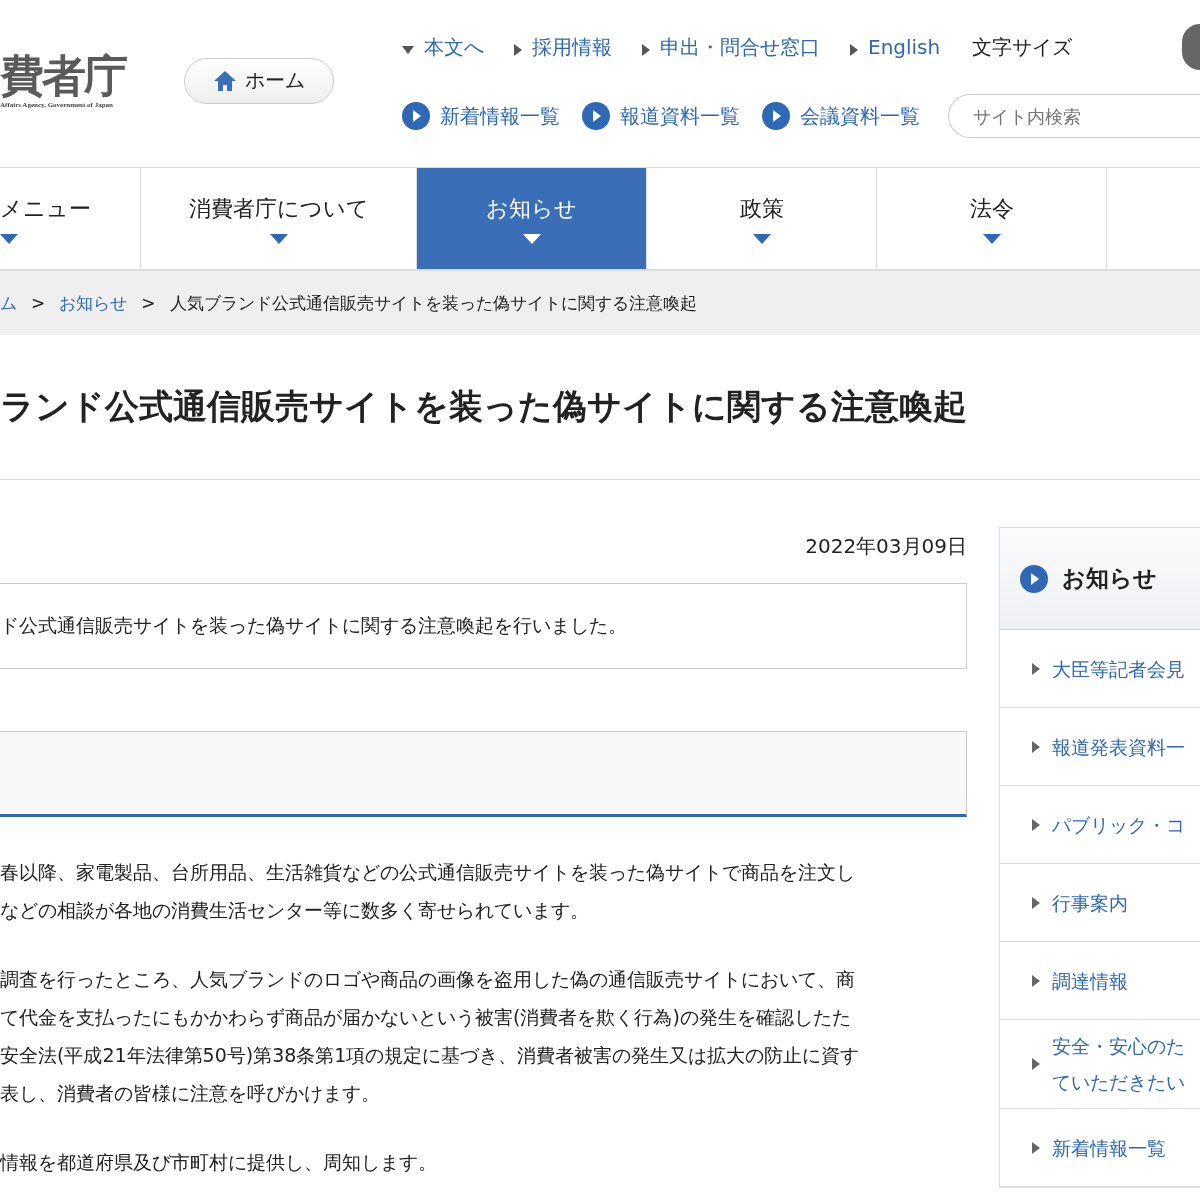 The image size is (1200, 1200). What do you see at coordinates (93, 303) in the screenshot?
I see `breadcrumb-link: お知らせ` at bounding box center [93, 303].